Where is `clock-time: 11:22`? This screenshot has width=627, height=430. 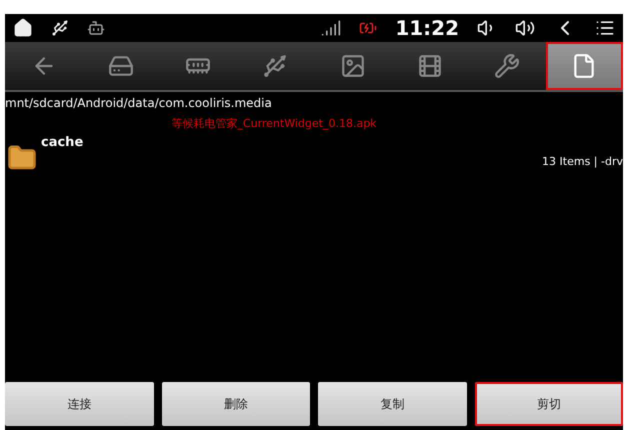
clock-time: 11:22 is located at coordinates (427, 28).